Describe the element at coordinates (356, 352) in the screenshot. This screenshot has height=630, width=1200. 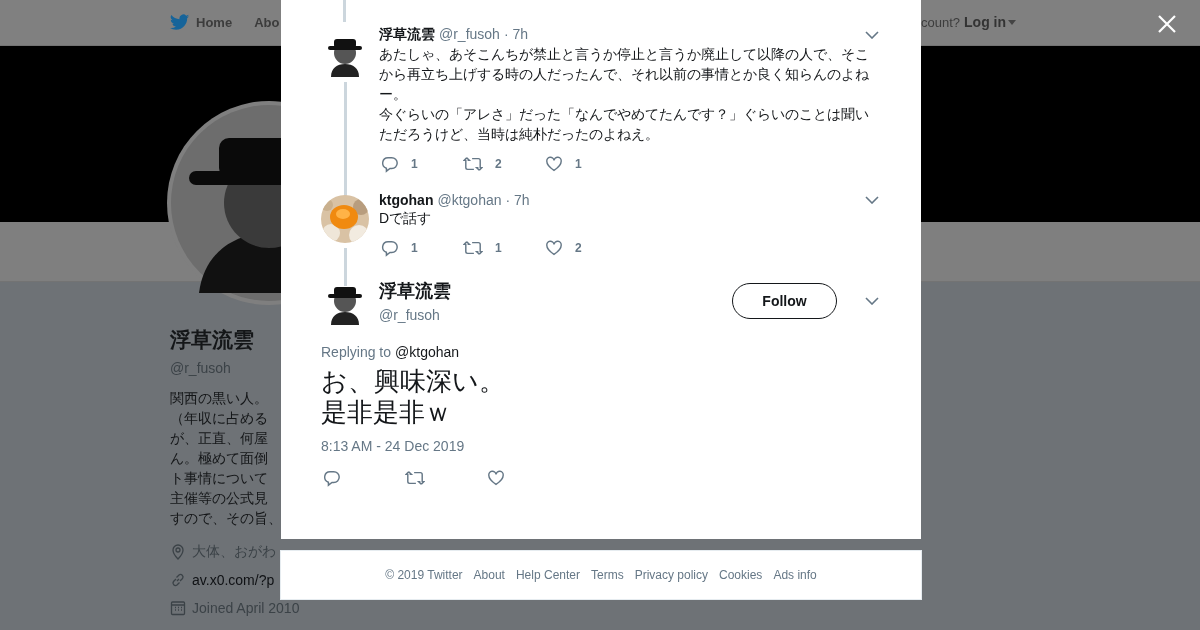
I see `replying-label: Replying to` at that location.